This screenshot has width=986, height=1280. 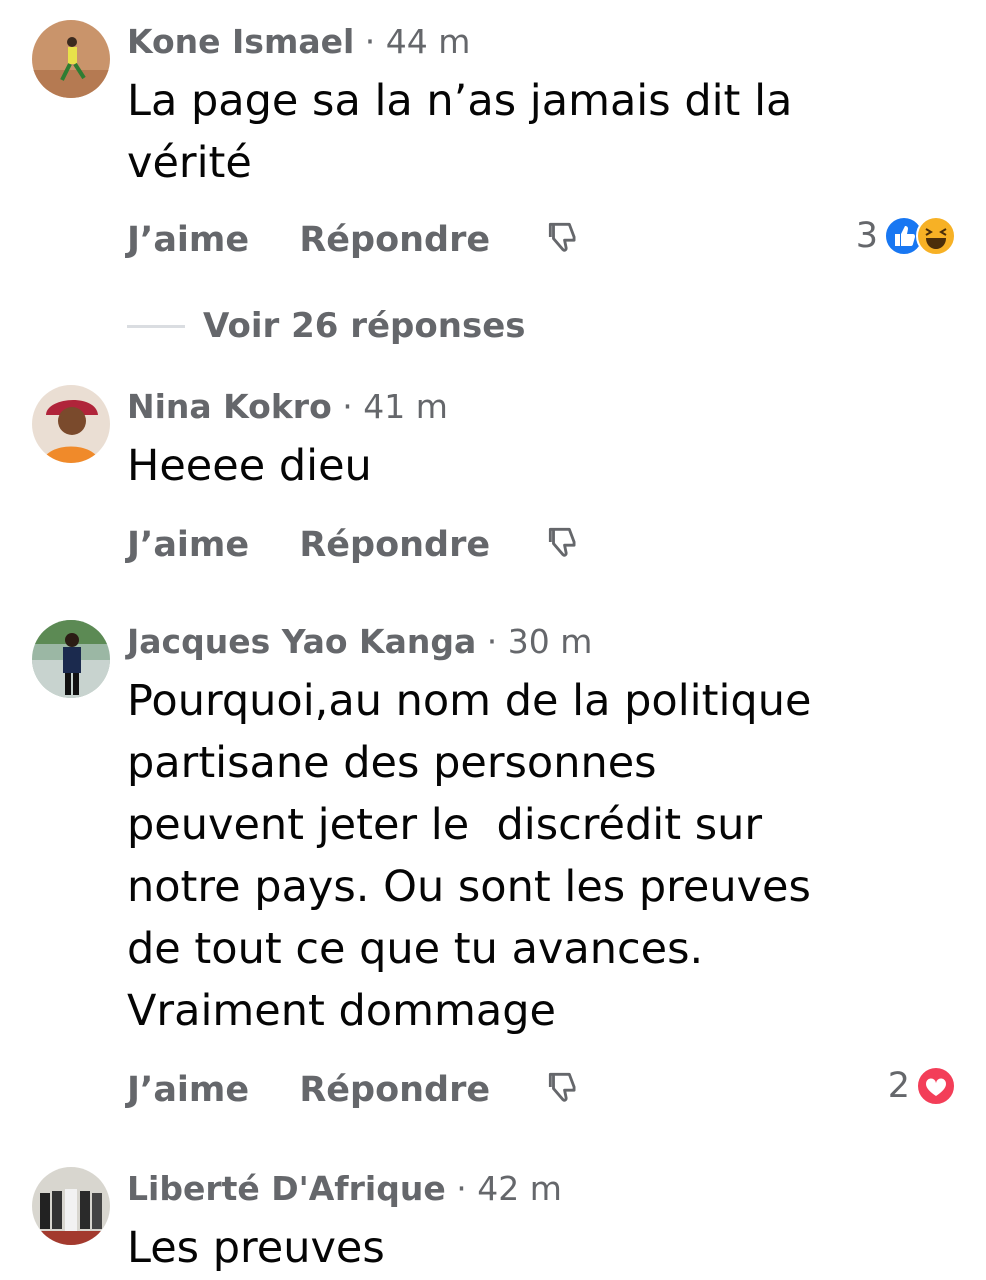 I want to click on comment-header: Jacques Yao Kanga · 30 m, so click(x=359, y=642).